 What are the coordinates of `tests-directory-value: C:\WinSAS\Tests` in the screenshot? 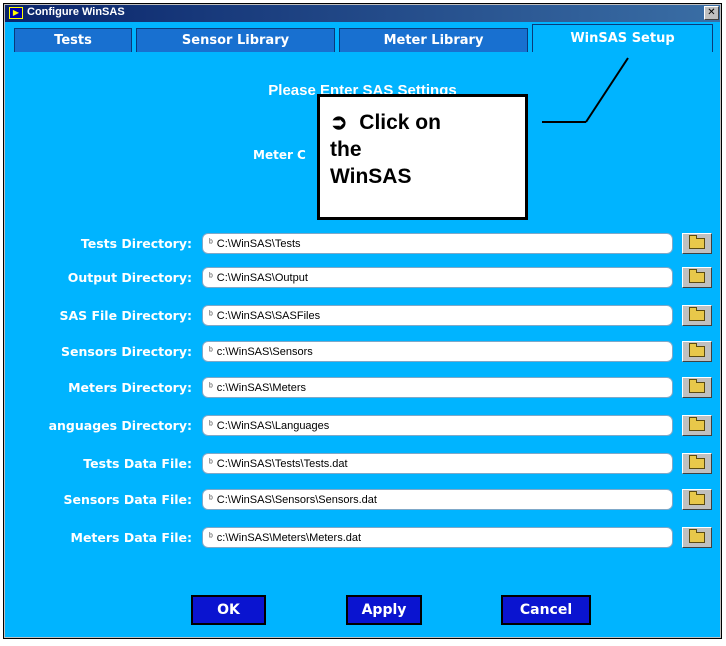 It's located at (258, 243).